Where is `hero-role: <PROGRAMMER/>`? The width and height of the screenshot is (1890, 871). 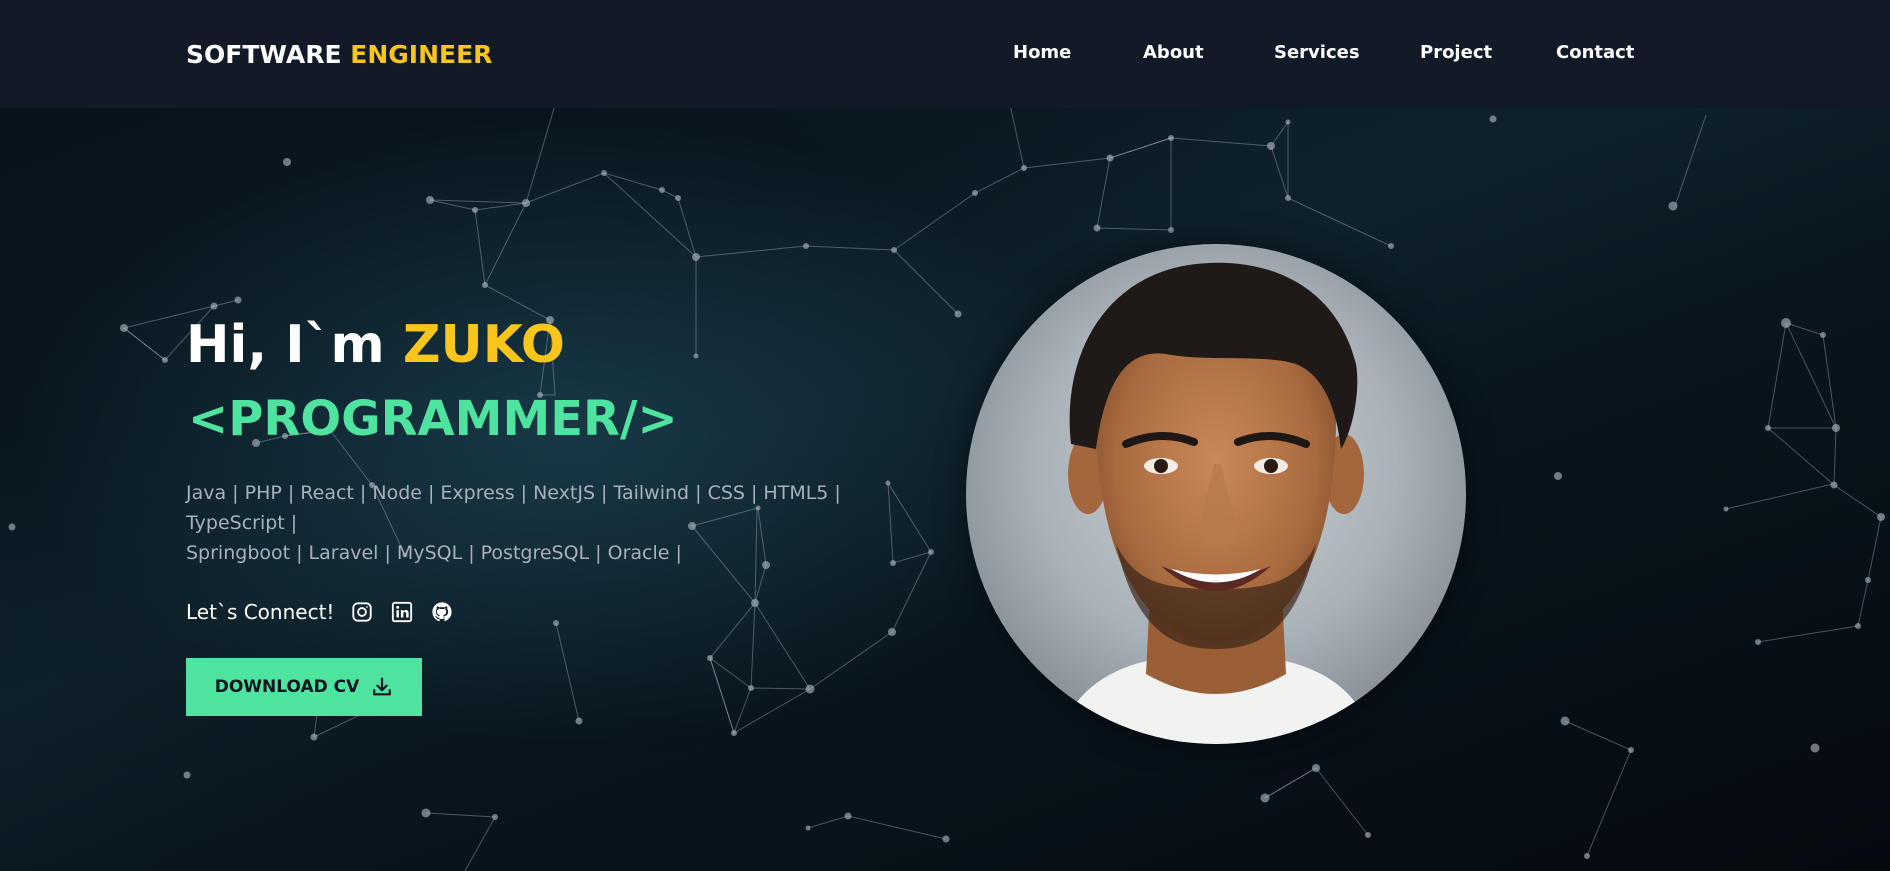 hero-role: <PROGRAMMER/> is located at coordinates (433, 419).